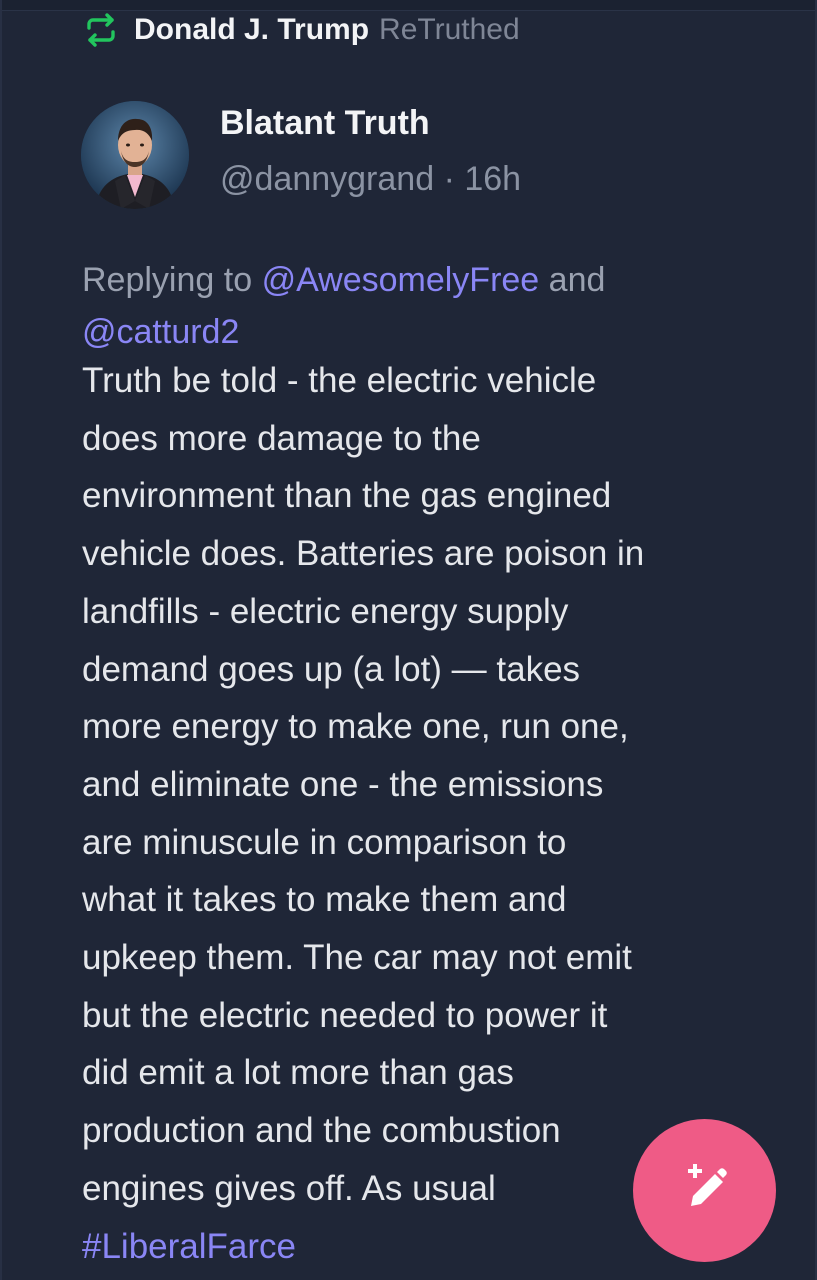  I want to click on compose-pencil-icon, so click(705, 1190).